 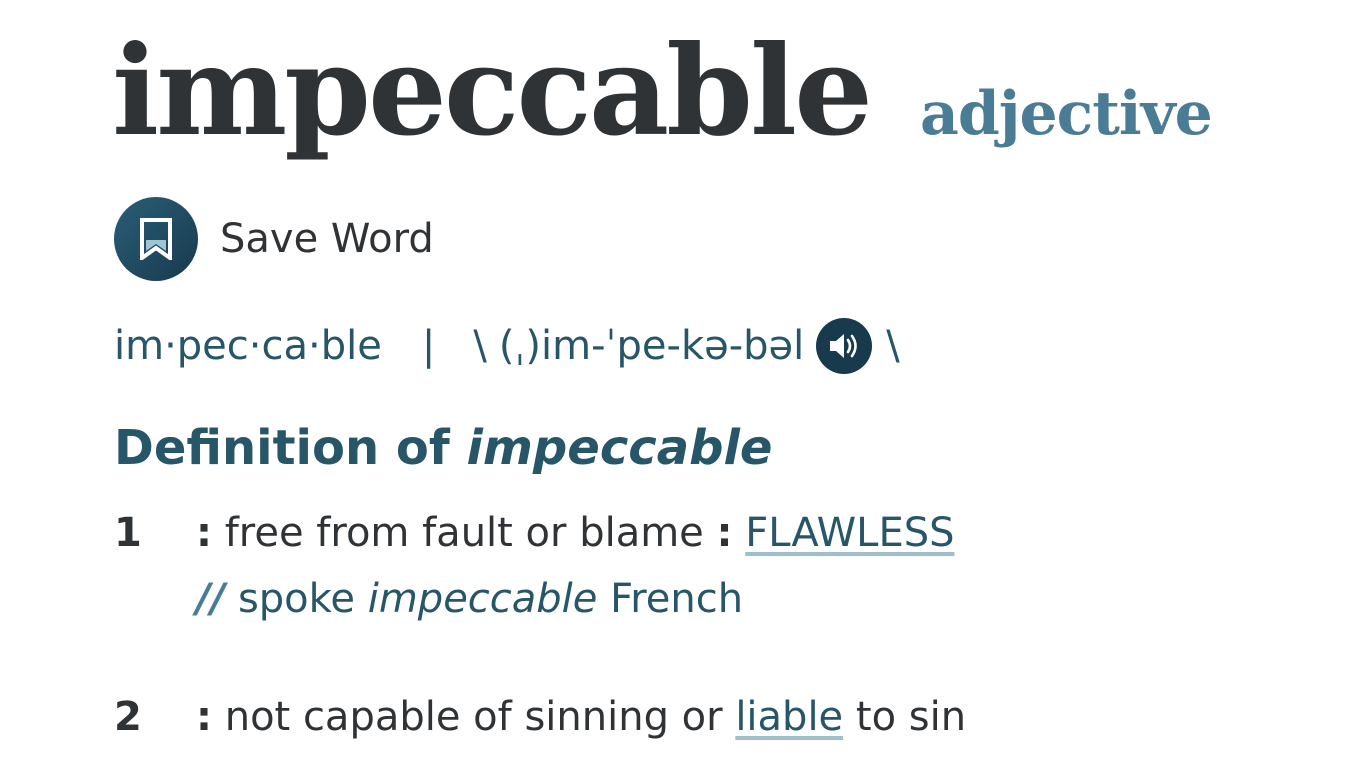 I want to click on sense-number: 1, so click(x=128, y=533).